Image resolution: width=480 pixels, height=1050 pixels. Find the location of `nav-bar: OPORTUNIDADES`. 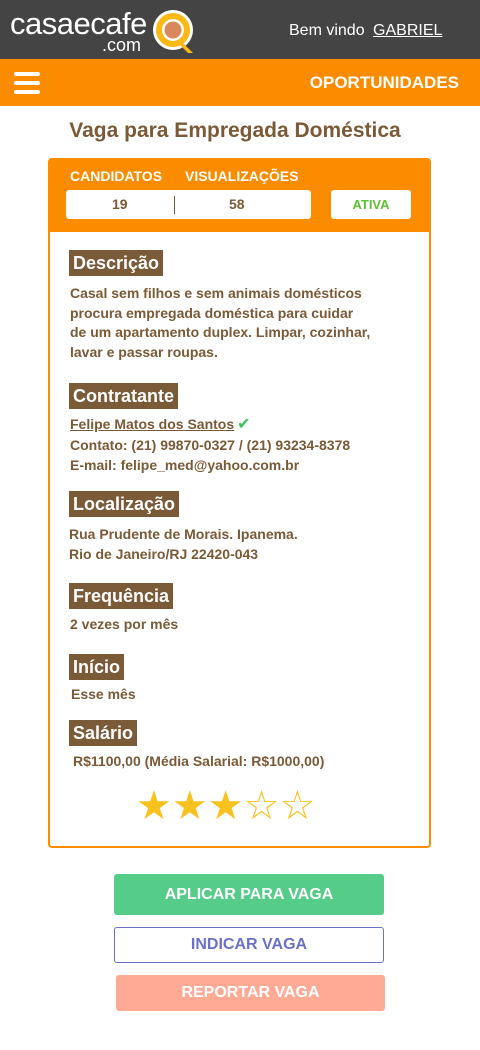

nav-bar: OPORTUNIDADES is located at coordinates (240, 82).